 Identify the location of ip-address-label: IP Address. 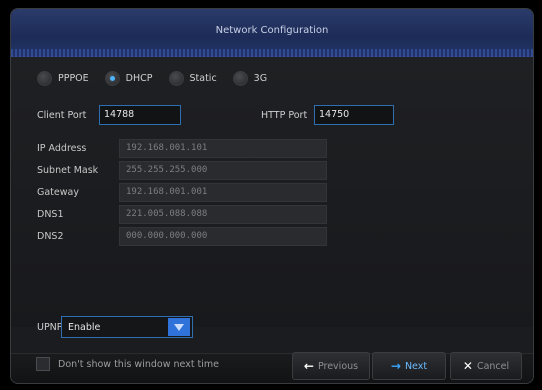
(62, 148).